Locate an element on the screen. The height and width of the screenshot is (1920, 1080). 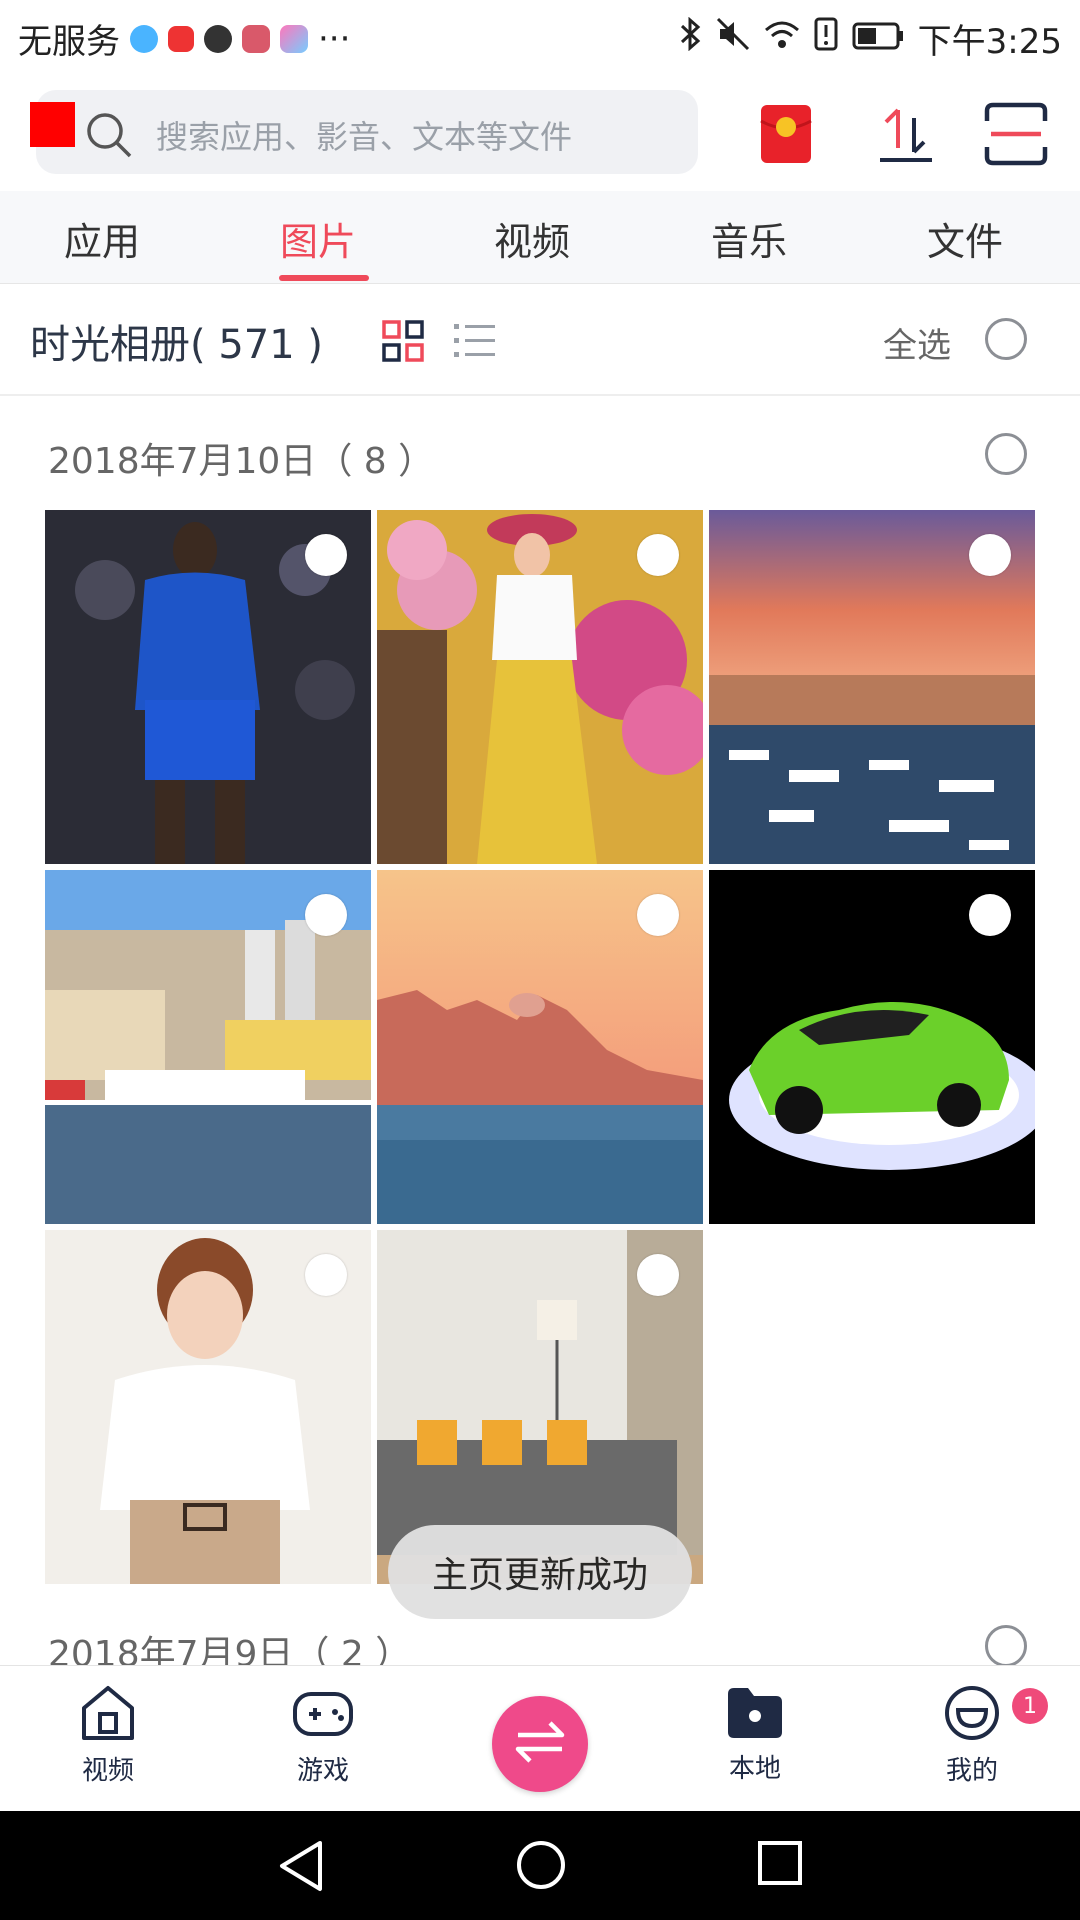
scan-button is located at coordinates (1016, 136).